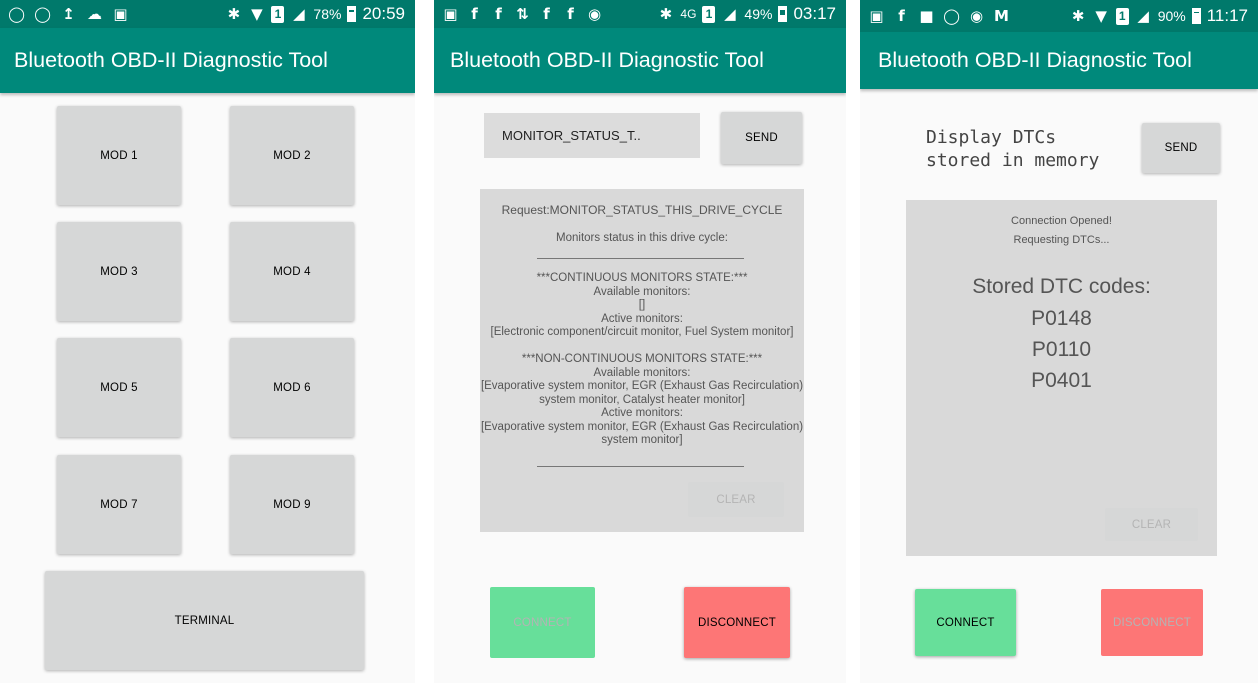 The width and height of the screenshot is (1258, 683). Describe the element at coordinates (642, 399) in the screenshot. I see `monitor-status-line: system monitor, Catalyst heater monitor]` at that location.